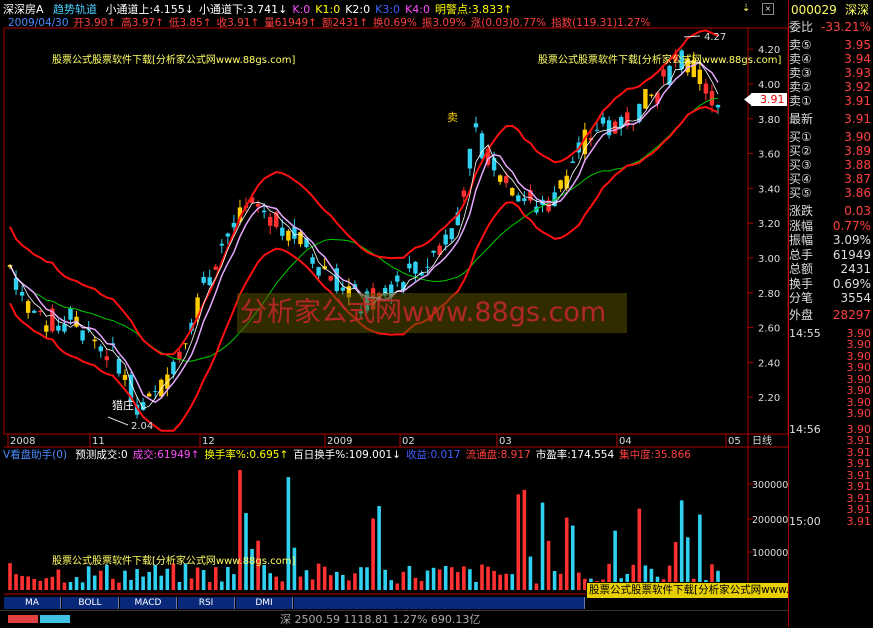  I want to click on quote-item-5: 量61949↑, so click(290, 23).